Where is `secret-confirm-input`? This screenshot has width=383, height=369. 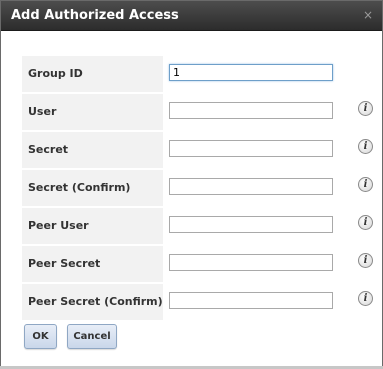 secret-confirm-input is located at coordinates (251, 186).